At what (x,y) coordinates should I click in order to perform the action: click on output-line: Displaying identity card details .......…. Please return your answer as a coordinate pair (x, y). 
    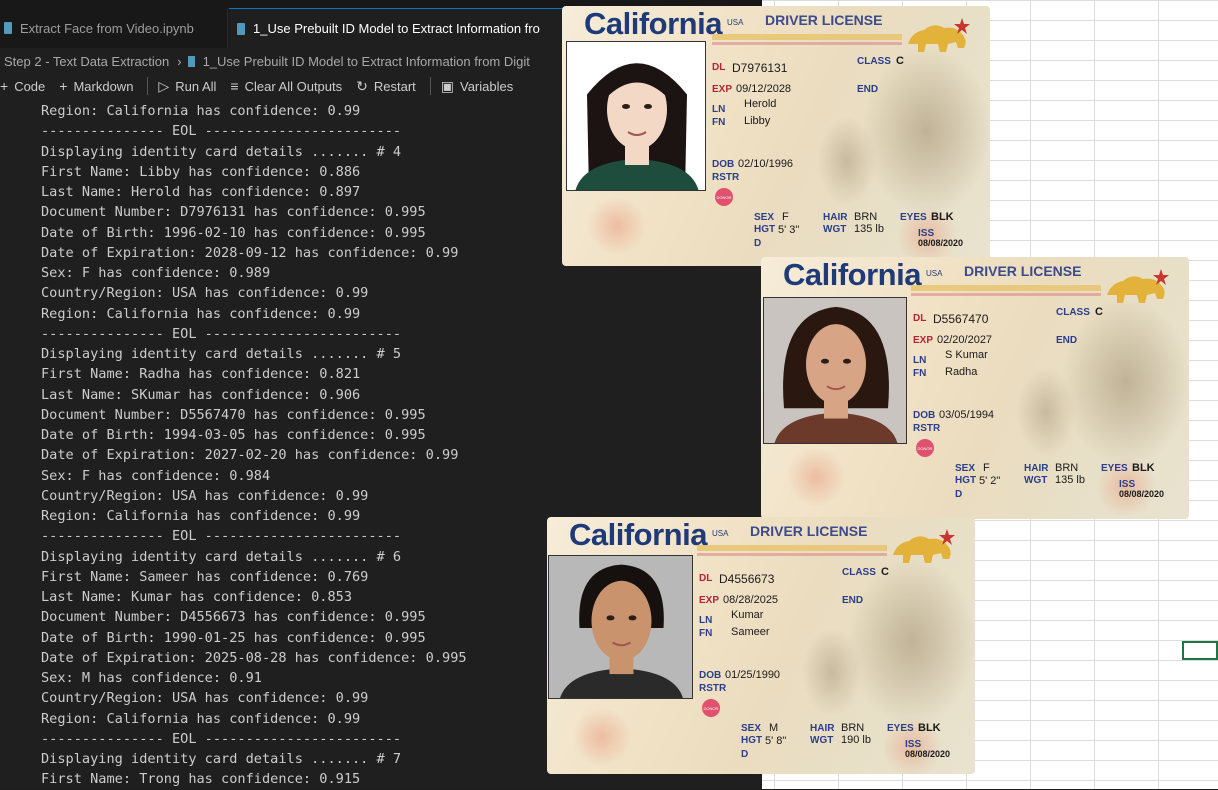
    Looking at the image, I should click on (221, 151).